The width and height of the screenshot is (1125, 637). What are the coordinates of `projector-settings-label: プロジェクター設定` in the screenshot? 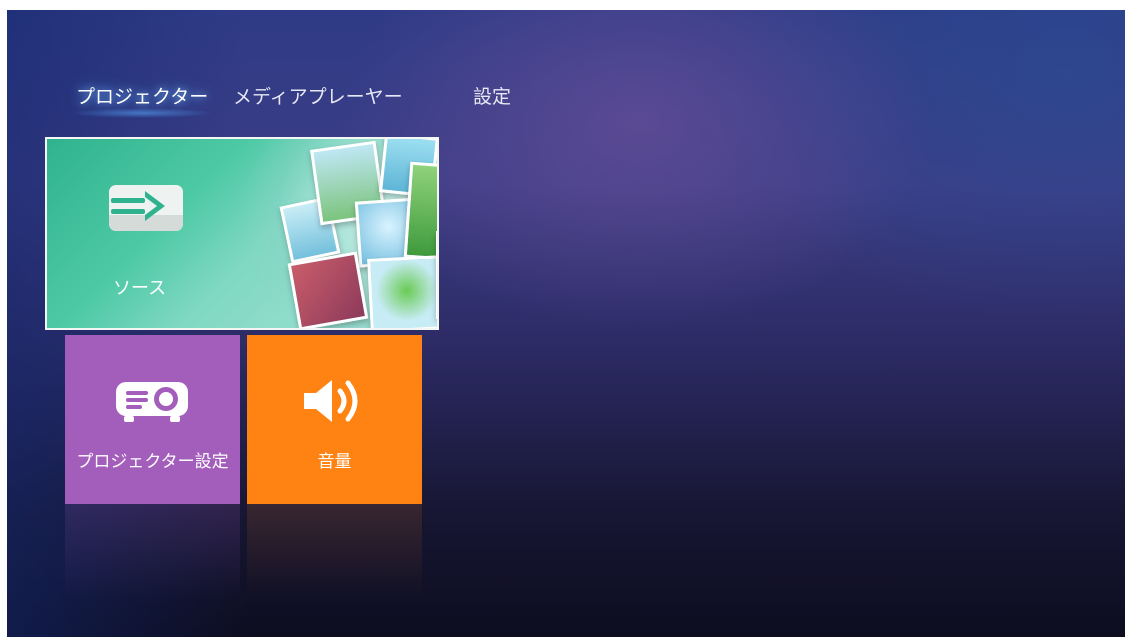 It's located at (152, 462).